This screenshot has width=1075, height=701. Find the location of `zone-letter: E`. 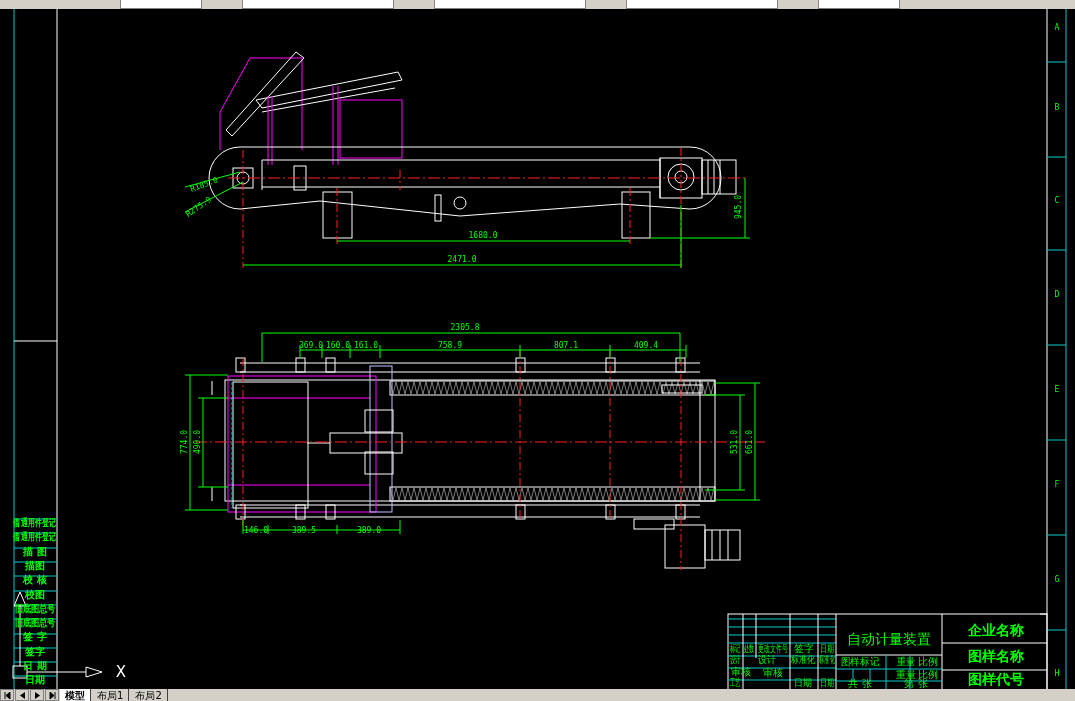

zone-letter: E is located at coordinates (1057, 389).